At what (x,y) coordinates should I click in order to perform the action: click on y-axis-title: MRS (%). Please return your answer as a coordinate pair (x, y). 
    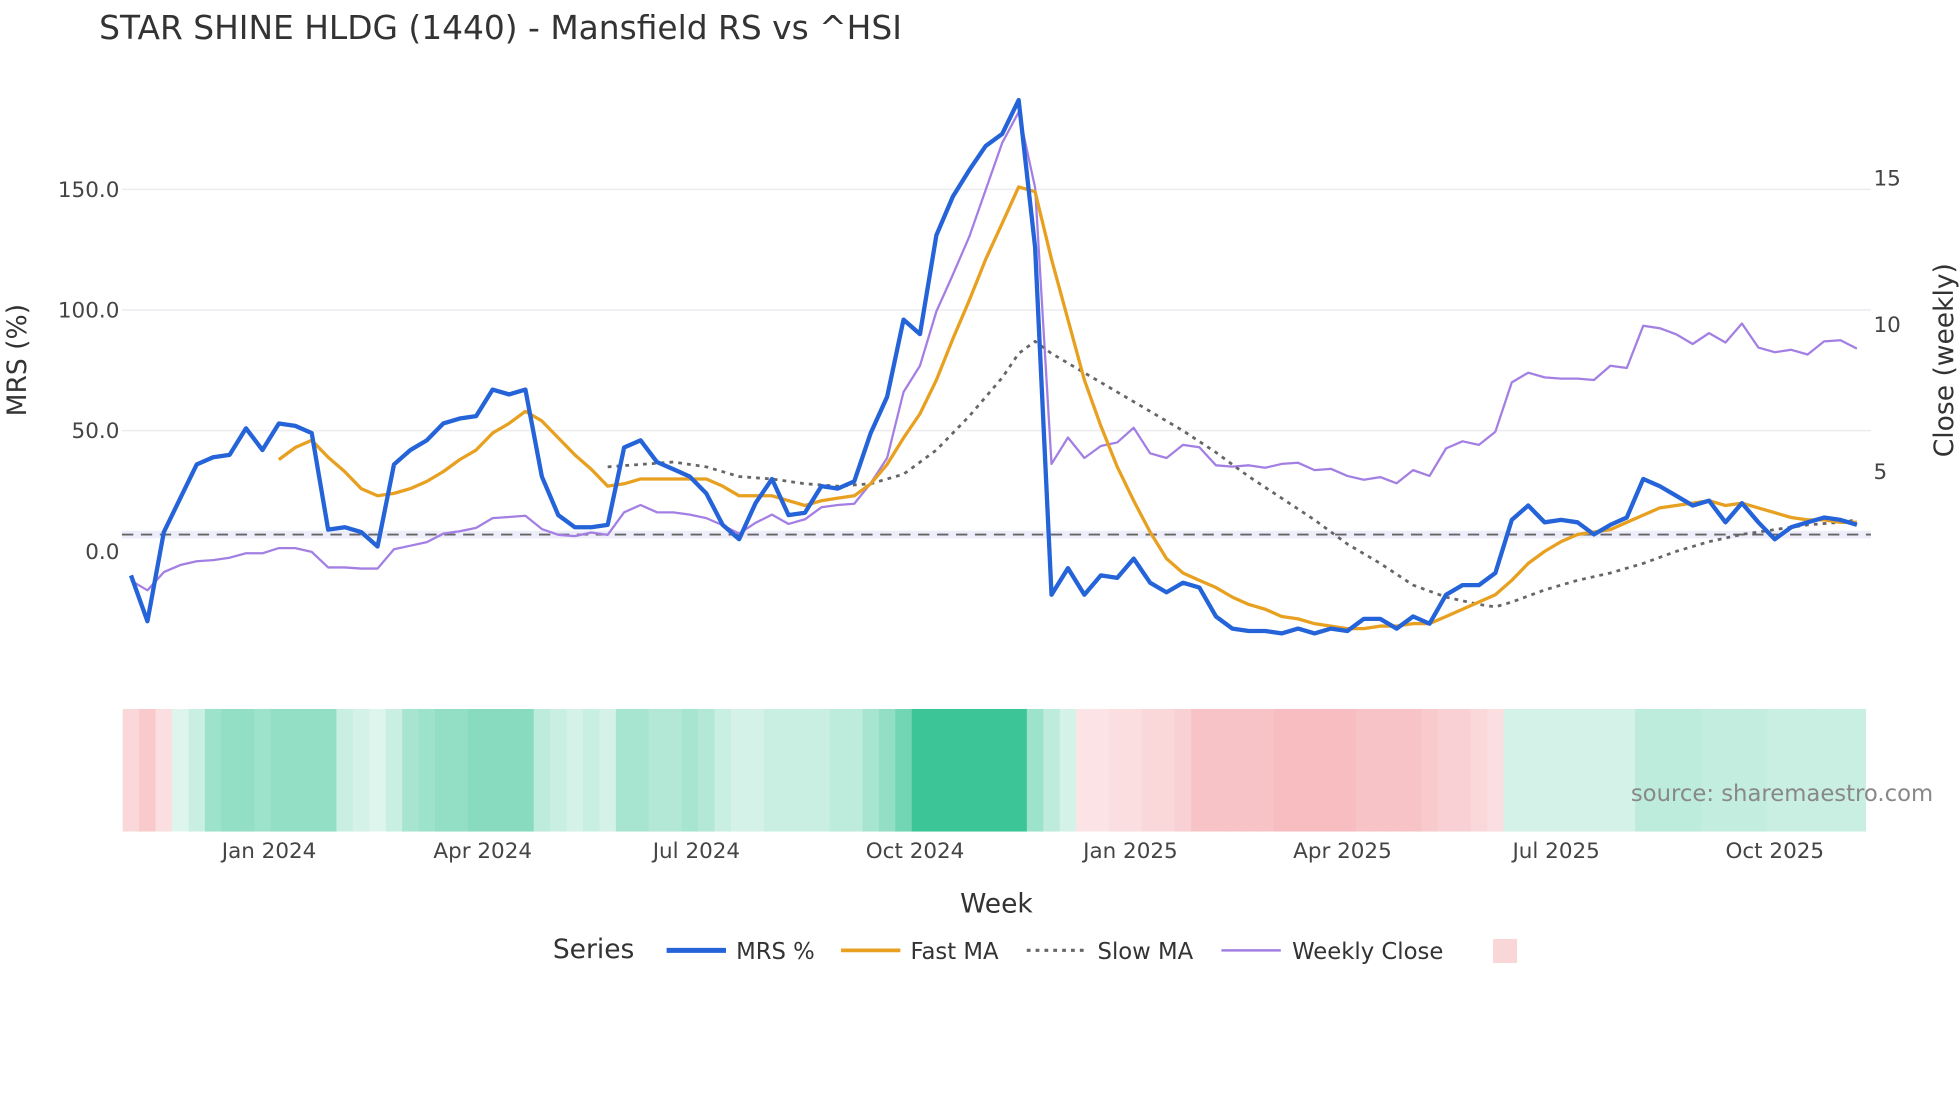
    Looking at the image, I should click on (17, 360).